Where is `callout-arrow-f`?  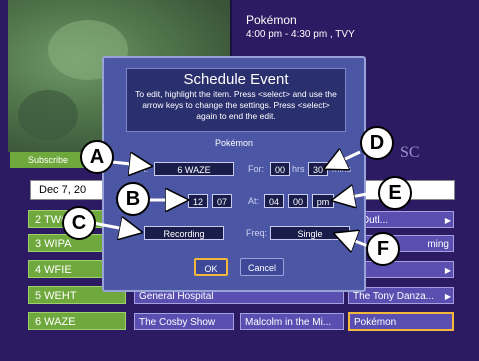 callout-arrow-f is located at coordinates (352, 240).